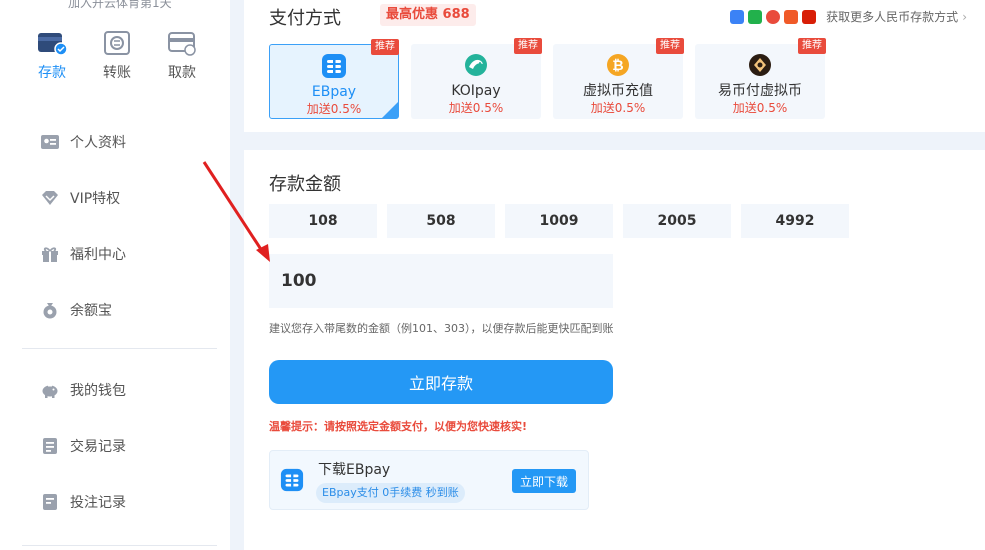 This screenshot has height=550, width=985. Describe the element at coordinates (305, 18) in the screenshot. I see `payment-title: 支付方式` at that location.